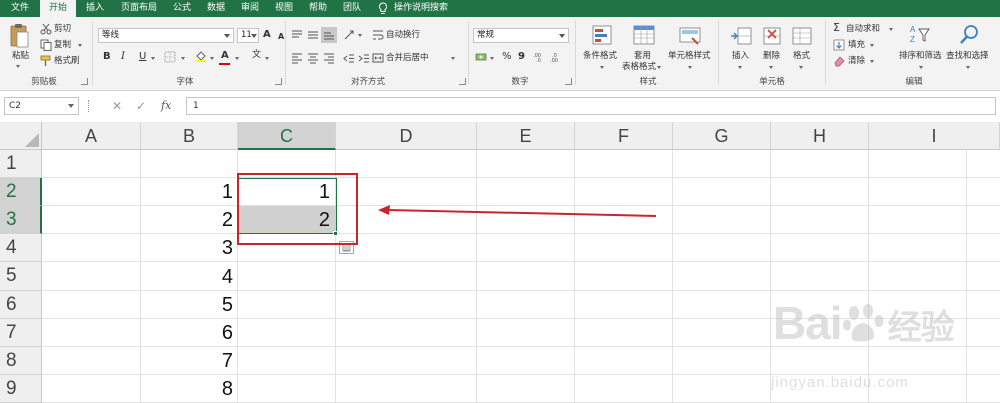 The image size is (1000, 403). Describe the element at coordinates (141, 106) in the screenshot. I see `check-icon: ✓` at that location.